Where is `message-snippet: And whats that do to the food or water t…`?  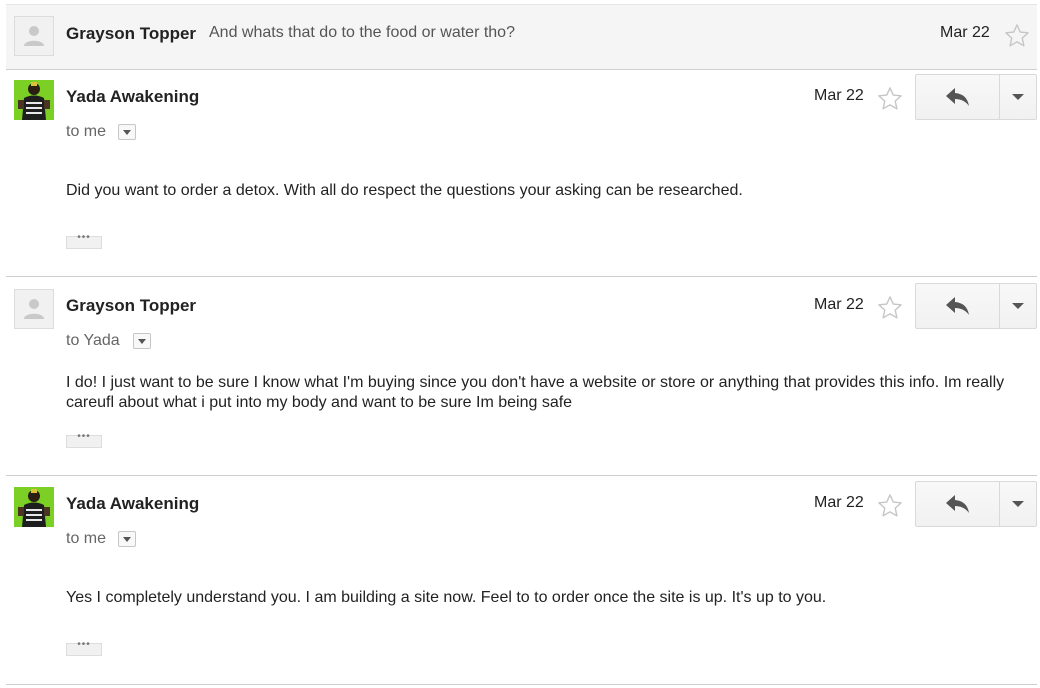 message-snippet: And whats that do to the food or water t… is located at coordinates (362, 32).